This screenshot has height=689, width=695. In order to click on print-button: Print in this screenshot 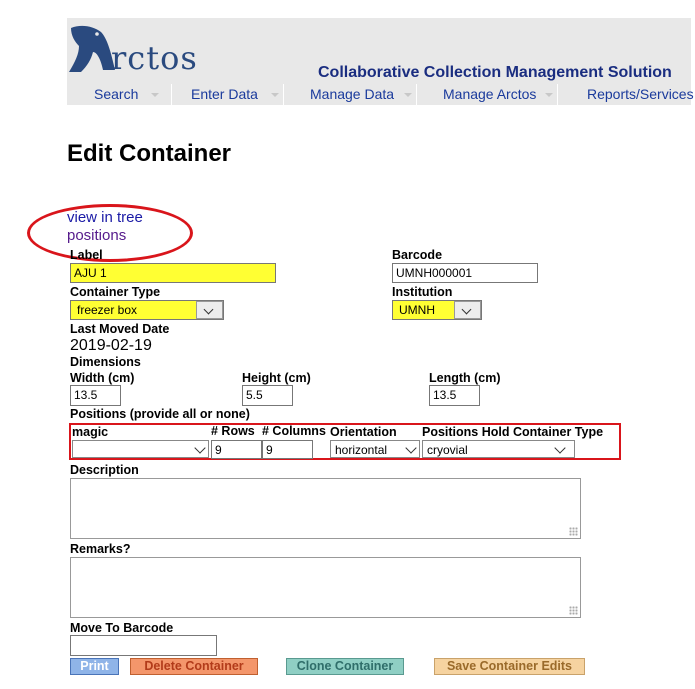, I will do `click(94, 666)`.